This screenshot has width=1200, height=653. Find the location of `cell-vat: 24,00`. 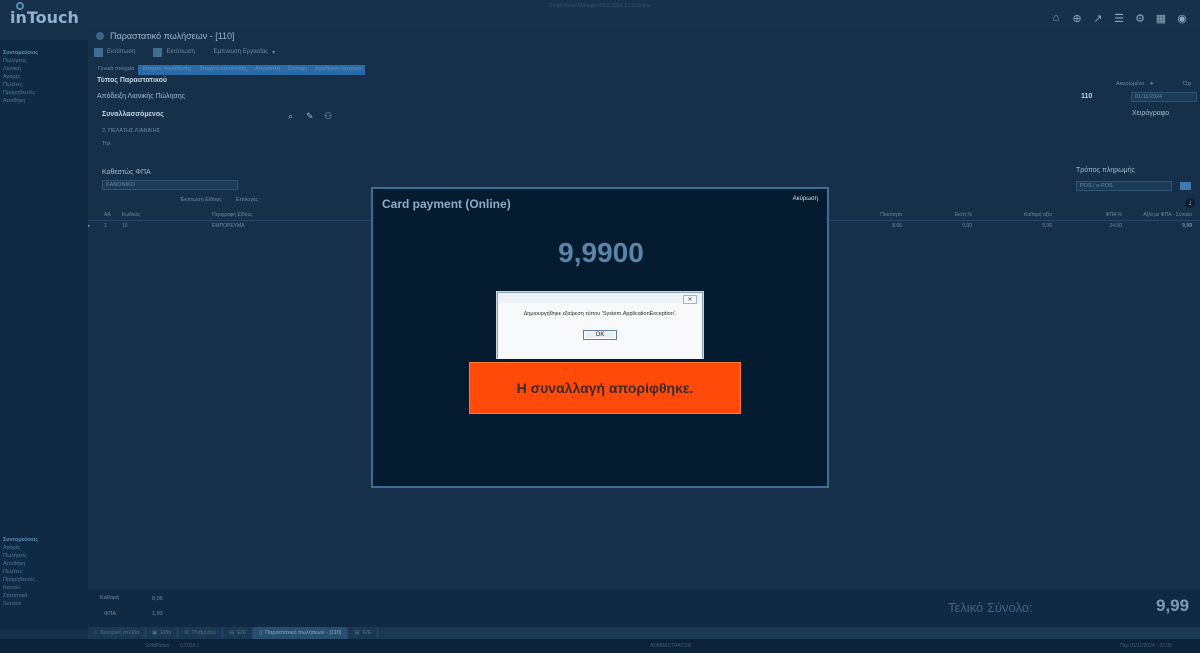

cell-vat: 24,00 is located at coordinates (1115, 226).